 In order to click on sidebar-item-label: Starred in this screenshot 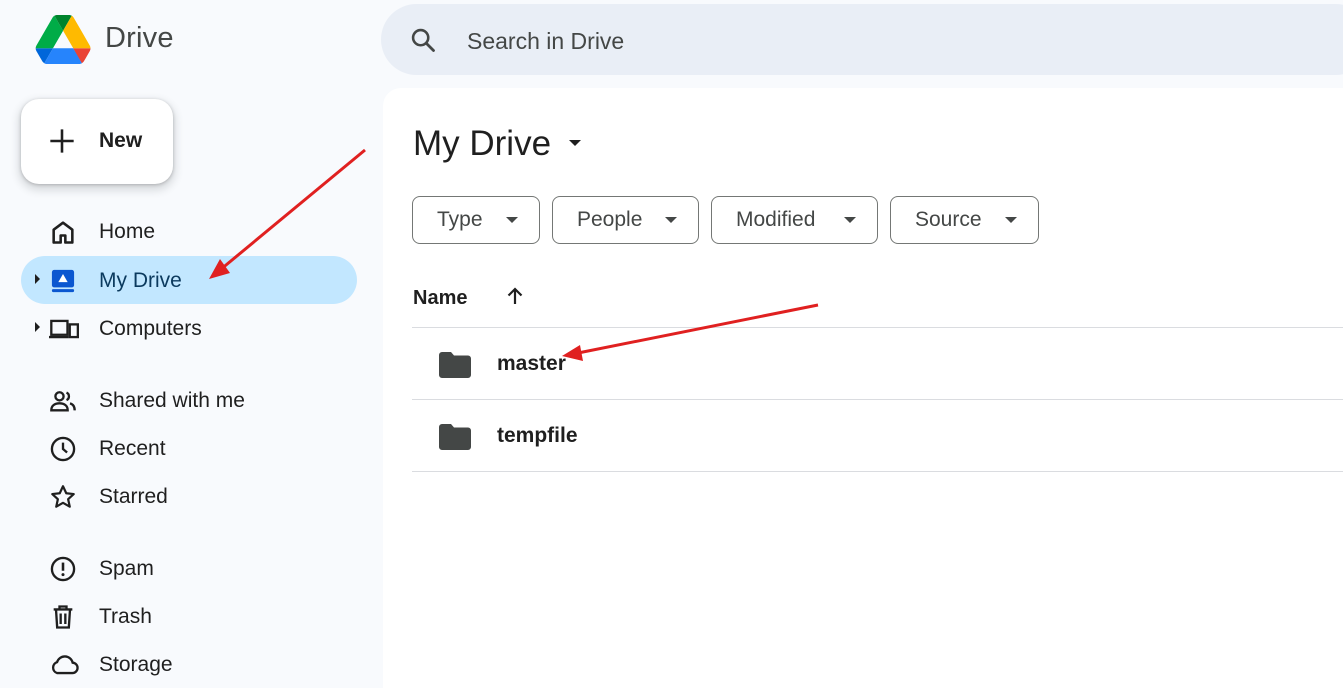, I will do `click(133, 496)`.